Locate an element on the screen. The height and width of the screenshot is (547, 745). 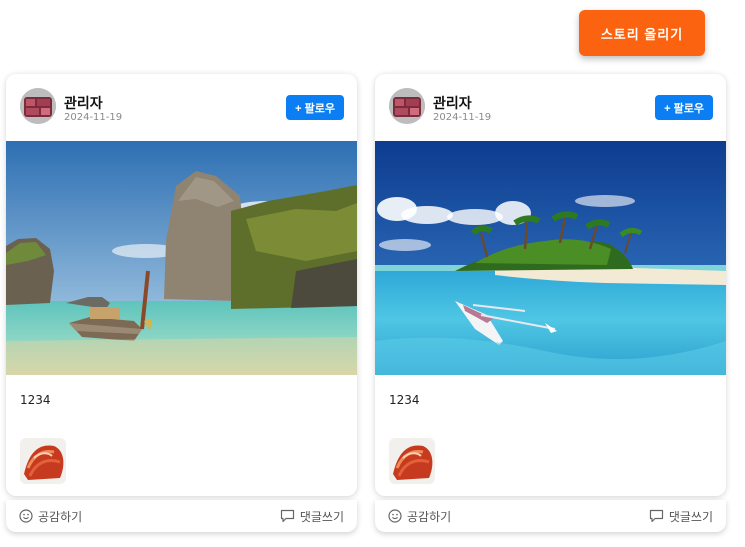
upload-story-button: 스토리 올리기 is located at coordinates (642, 33).